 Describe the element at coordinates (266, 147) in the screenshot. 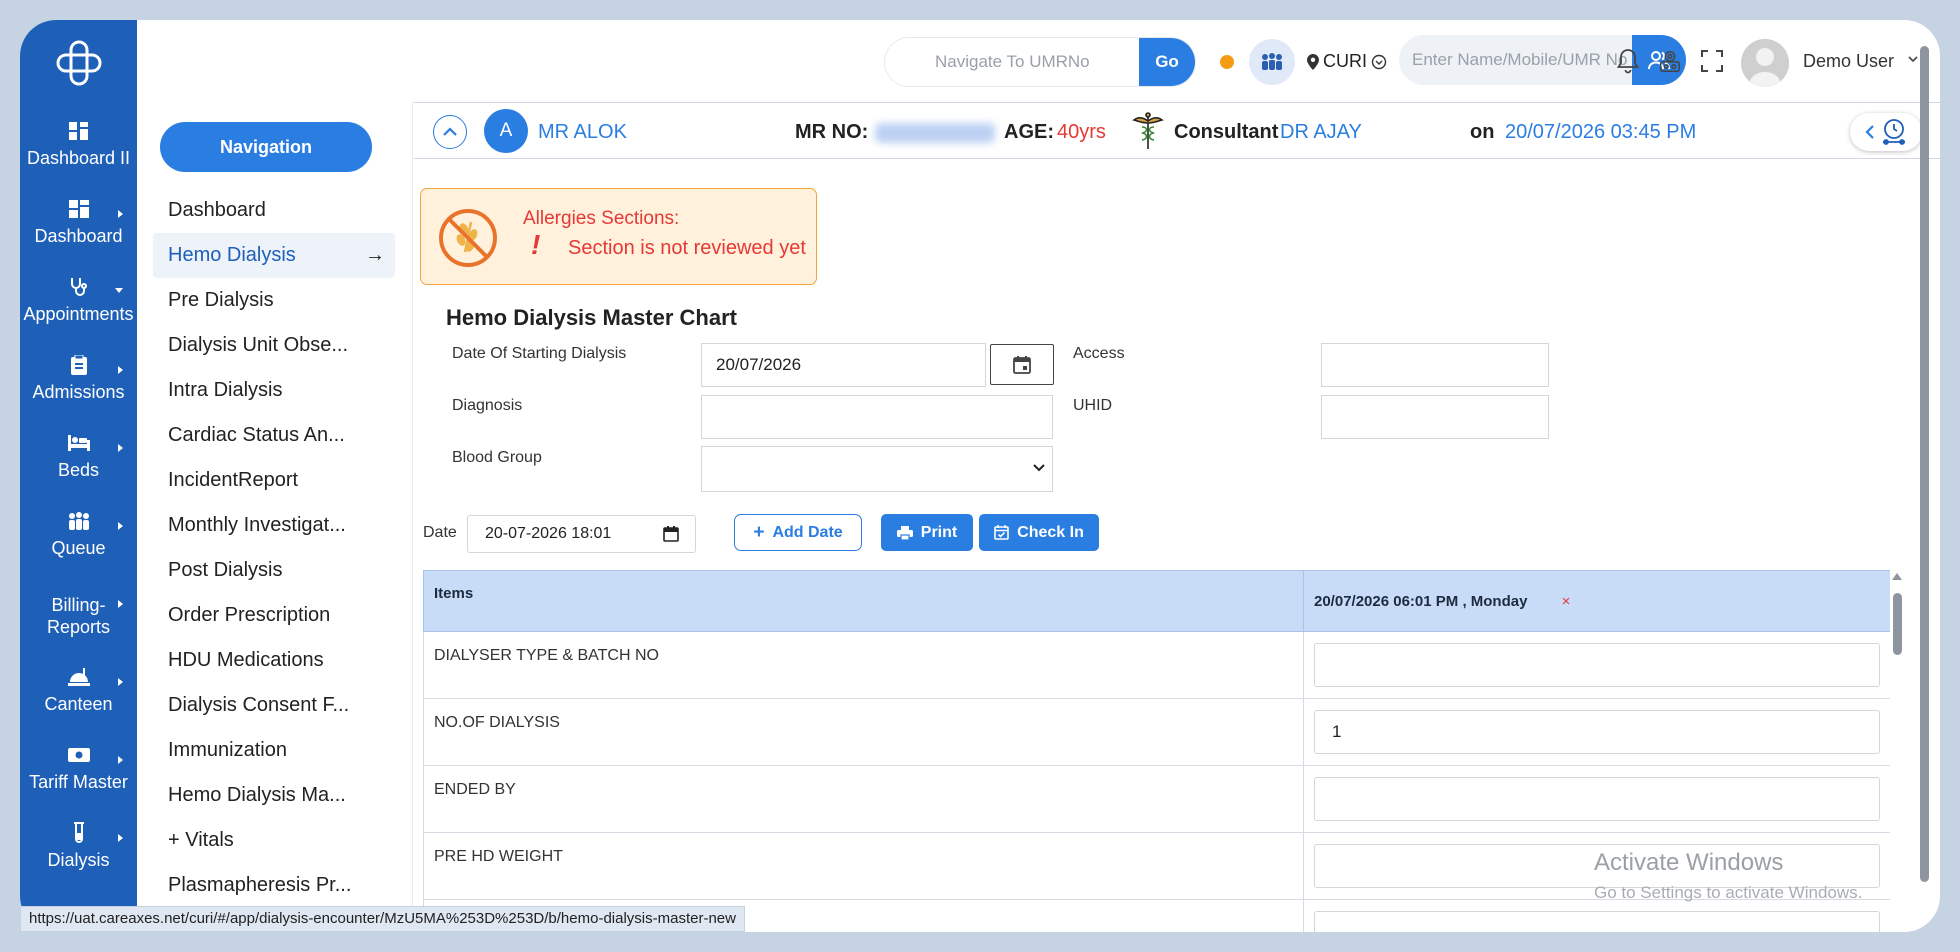

I see `navigation-button: Navigation` at that location.